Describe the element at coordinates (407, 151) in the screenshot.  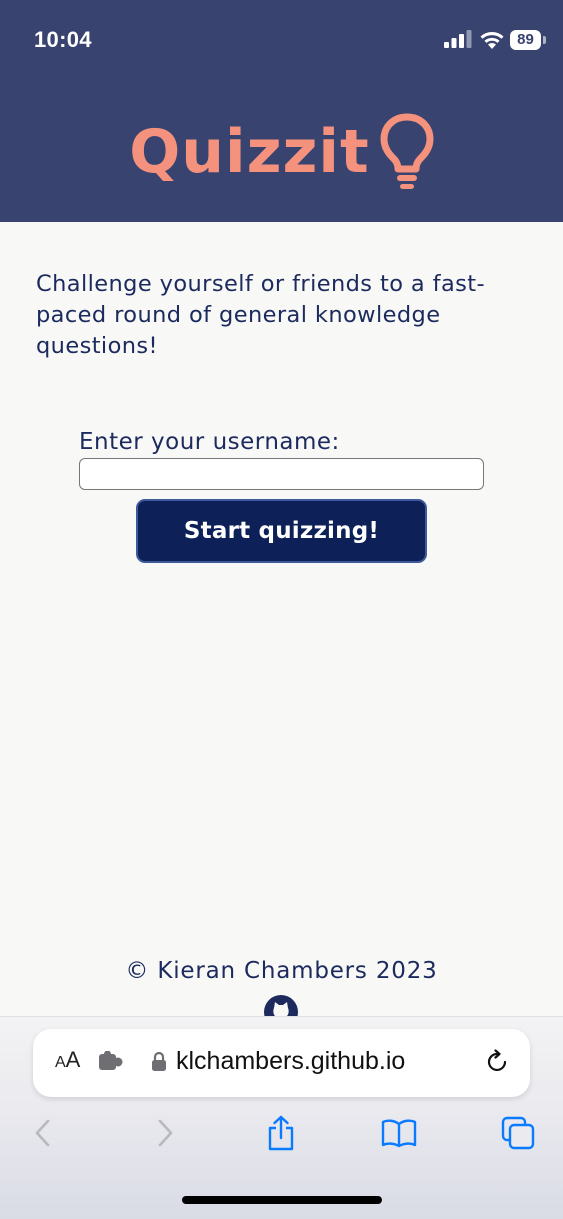
I see `lightbulb-icon` at that location.